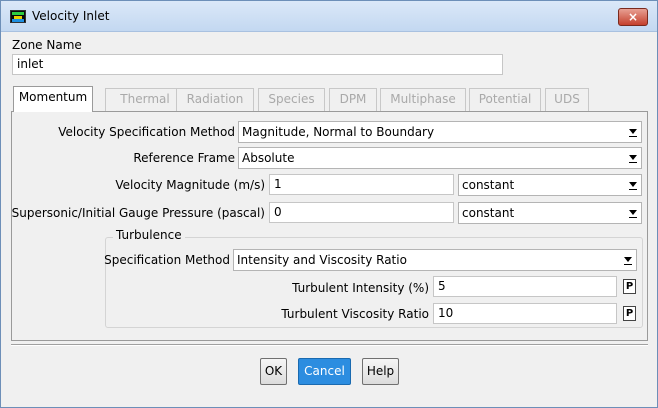 The height and width of the screenshot is (408, 658). What do you see at coordinates (53, 99) in the screenshot?
I see `tab-momentum: Momentum` at bounding box center [53, 99].